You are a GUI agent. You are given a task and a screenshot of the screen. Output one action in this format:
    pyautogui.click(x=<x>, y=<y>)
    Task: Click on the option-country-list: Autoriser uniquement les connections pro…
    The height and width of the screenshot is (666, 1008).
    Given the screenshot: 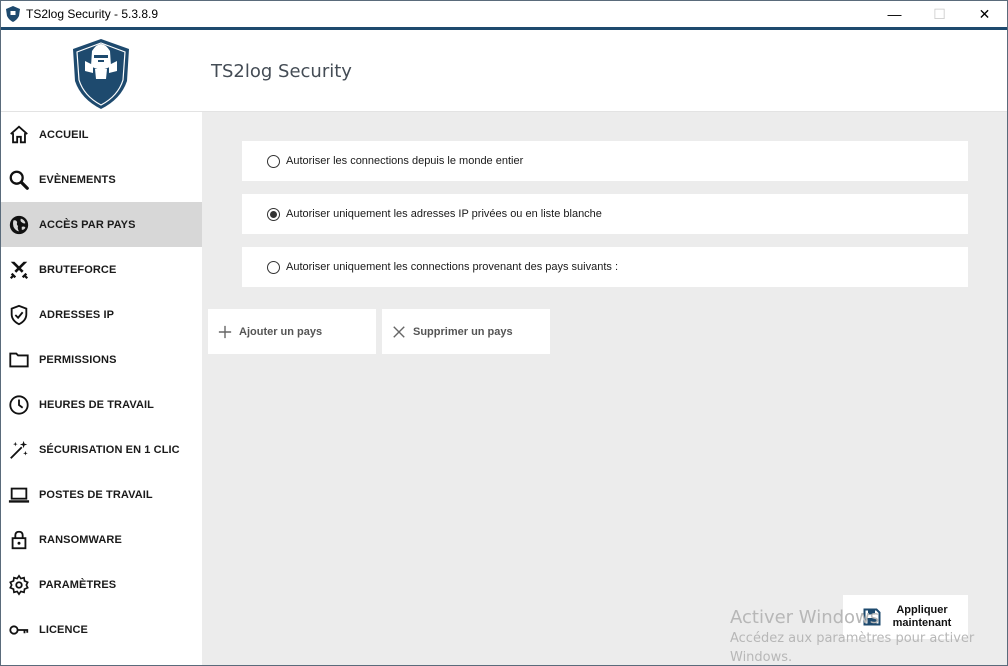 What is the action you would take?
    pyautogui.click(x=605, y=267)
    